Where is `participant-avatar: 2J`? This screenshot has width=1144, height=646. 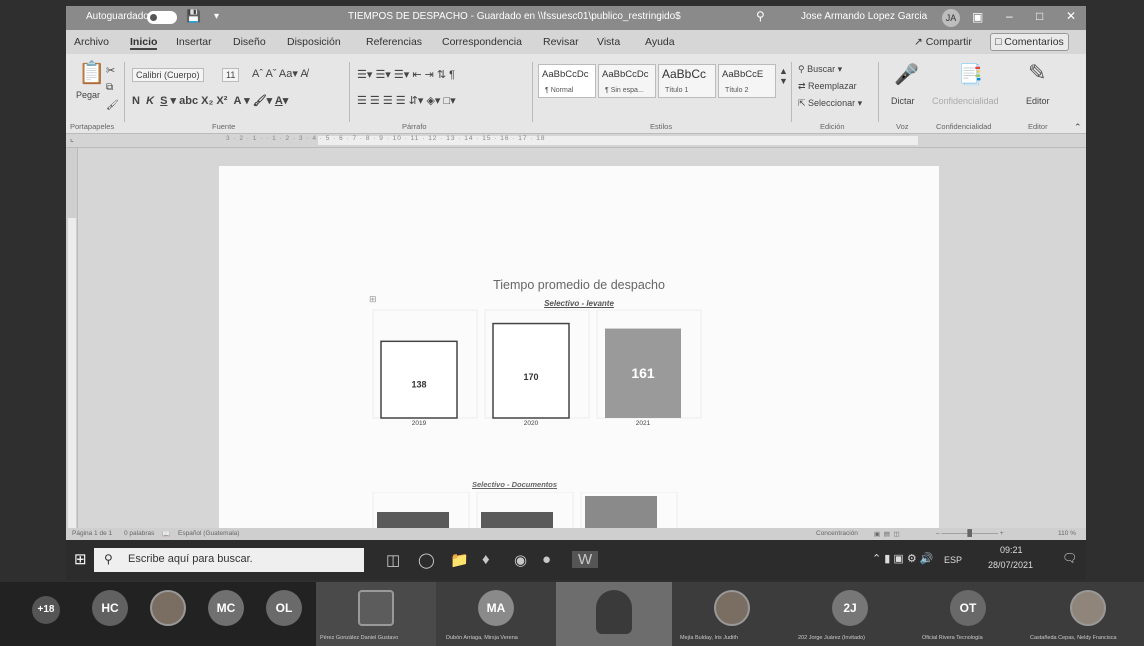 participant-avatar: 2J is located at coordinates (850, 608).